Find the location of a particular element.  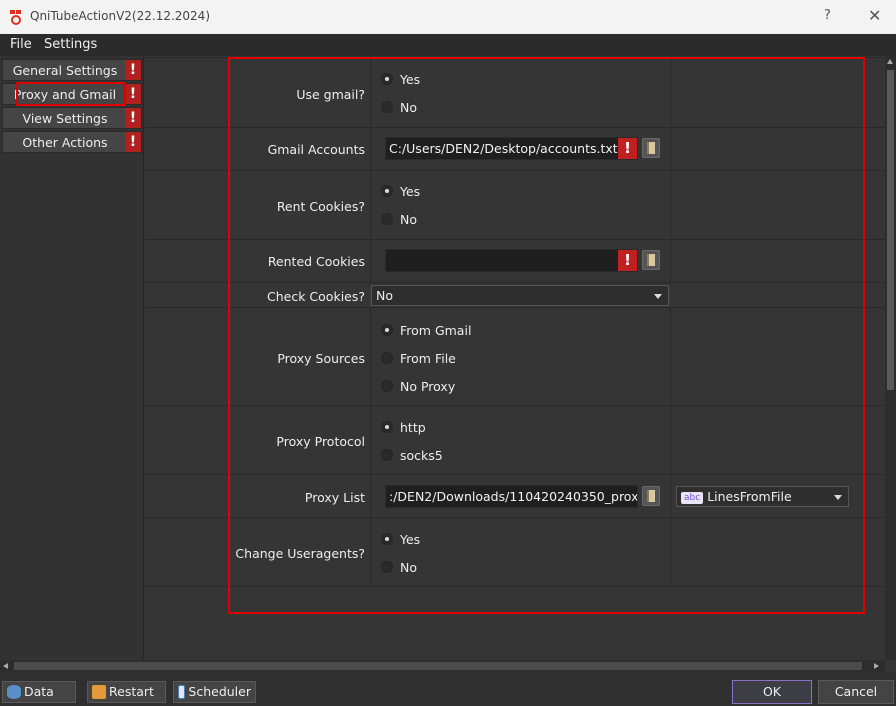

proxy-list-label: Proxy List is located at coordinates (334, 497).